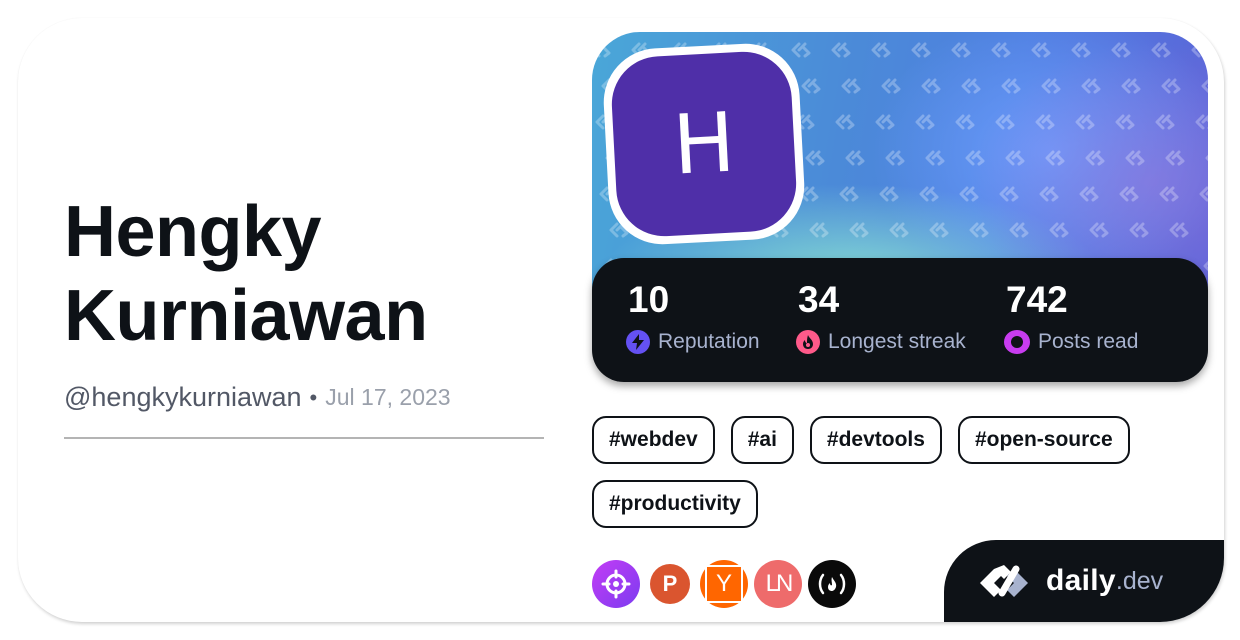 Image resolution: width=1240 pixels, height=640 pixels. Describe the element at coordinates (1088, 341) in the screenshot. I see `stat-label: Posts read` at that location.